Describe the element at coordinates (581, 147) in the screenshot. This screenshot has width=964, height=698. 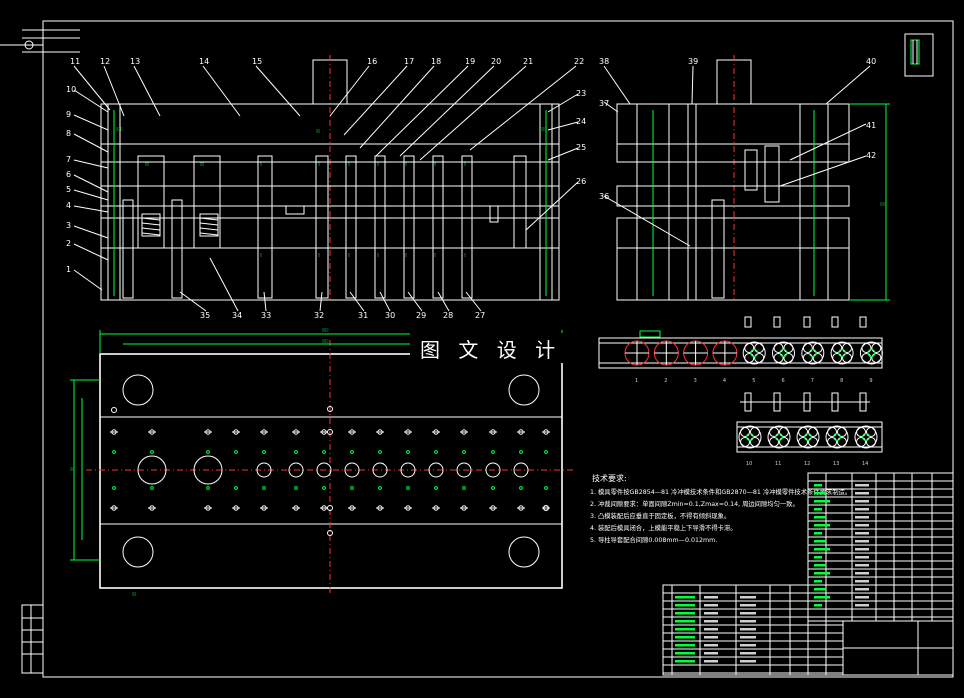
I see `part-number-label: 25` at that location.